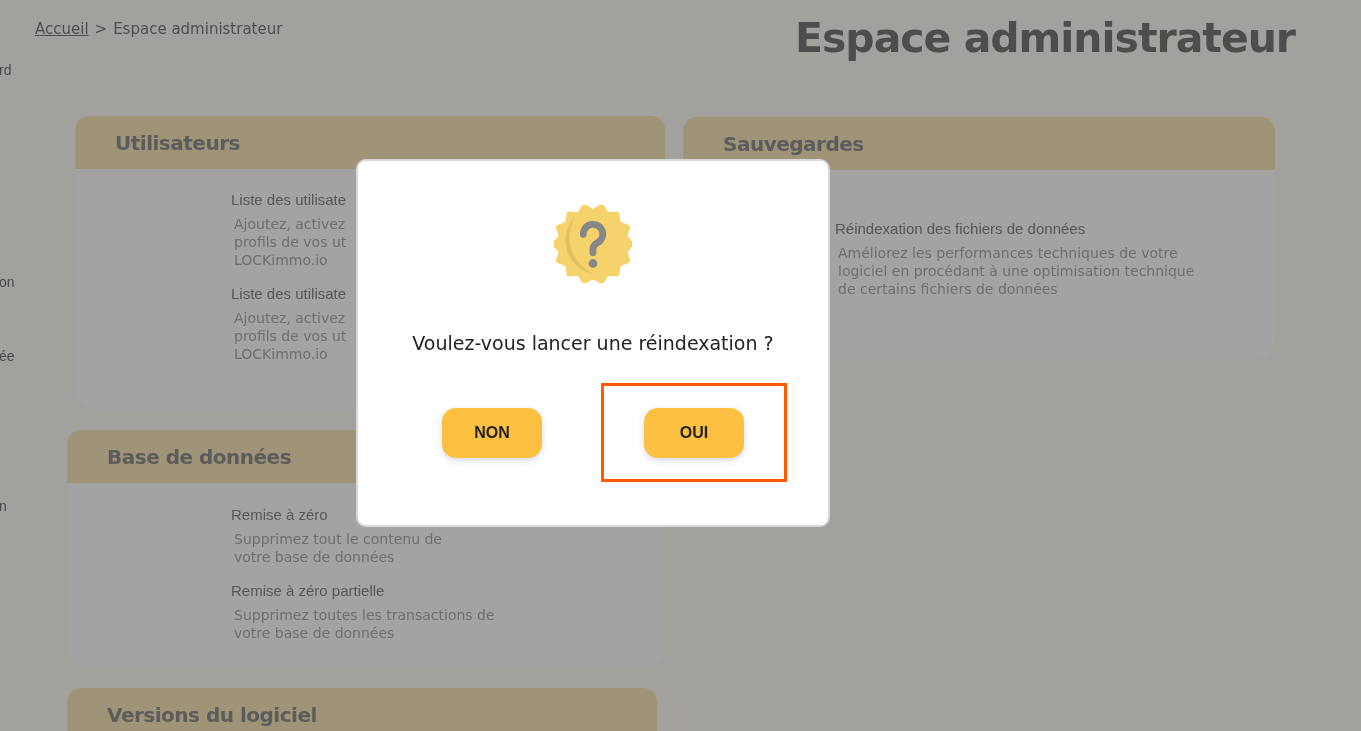 The image size is (1361, 731). Describe the element at coordinates (960, 229) in the screenshot. I see `item-title: Réindexation des fichiers de données` at that location.